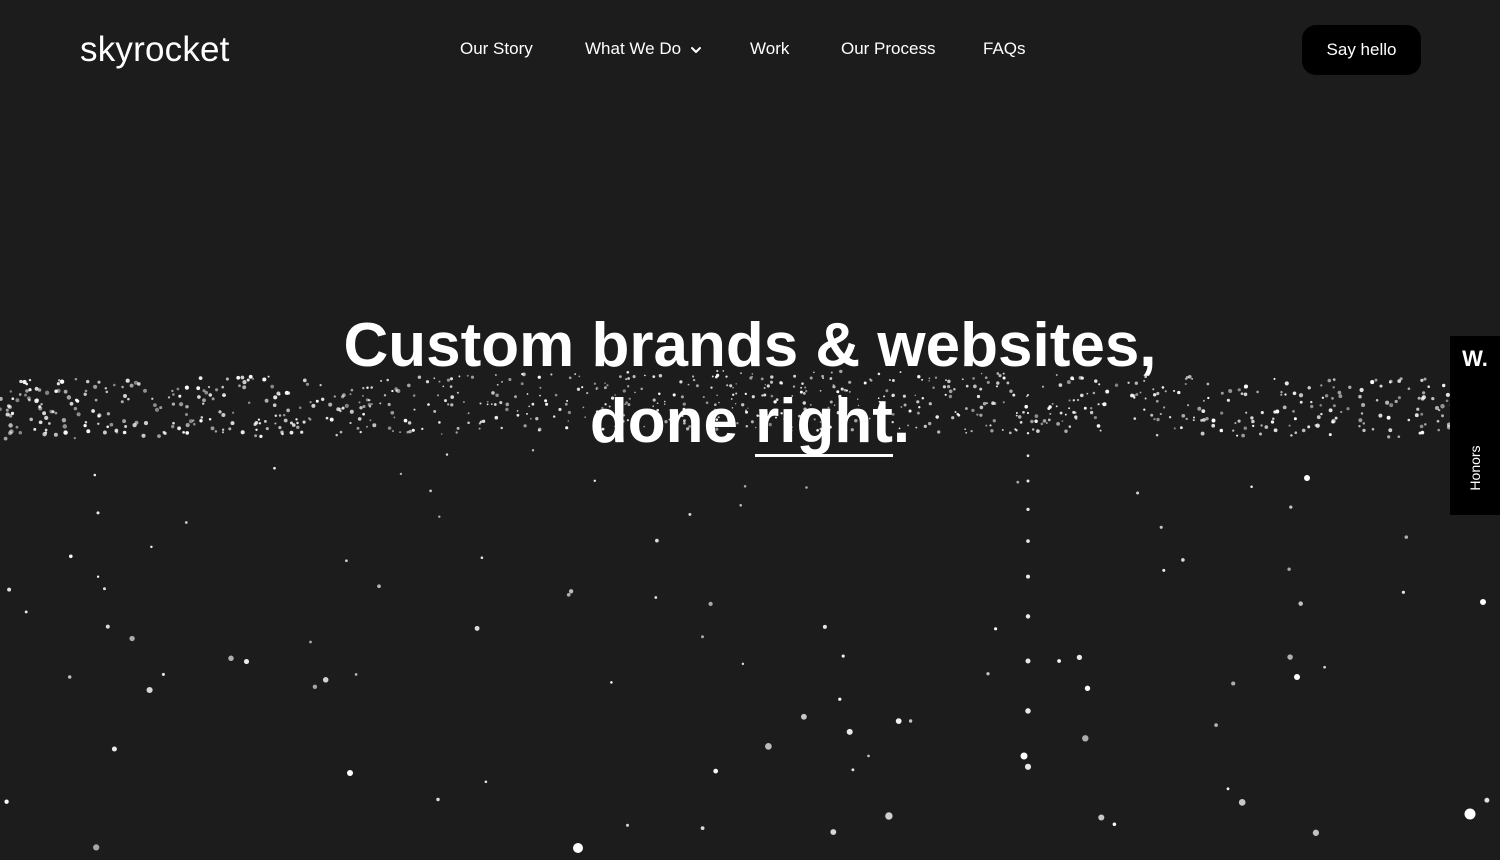 The width and height of the screenshot is (1500, 860). I want to click on say-hello-button: Say hello, so click(1361, 50).